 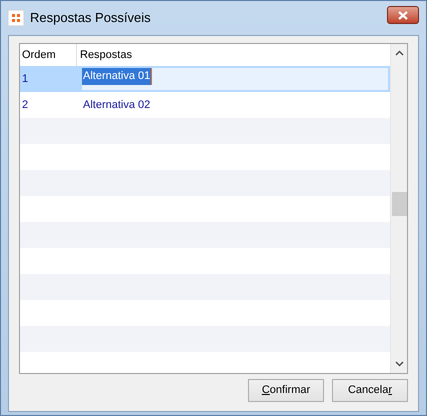 I want to click on table-row: 1 Alternativa 01, so click(x=205, y=79).